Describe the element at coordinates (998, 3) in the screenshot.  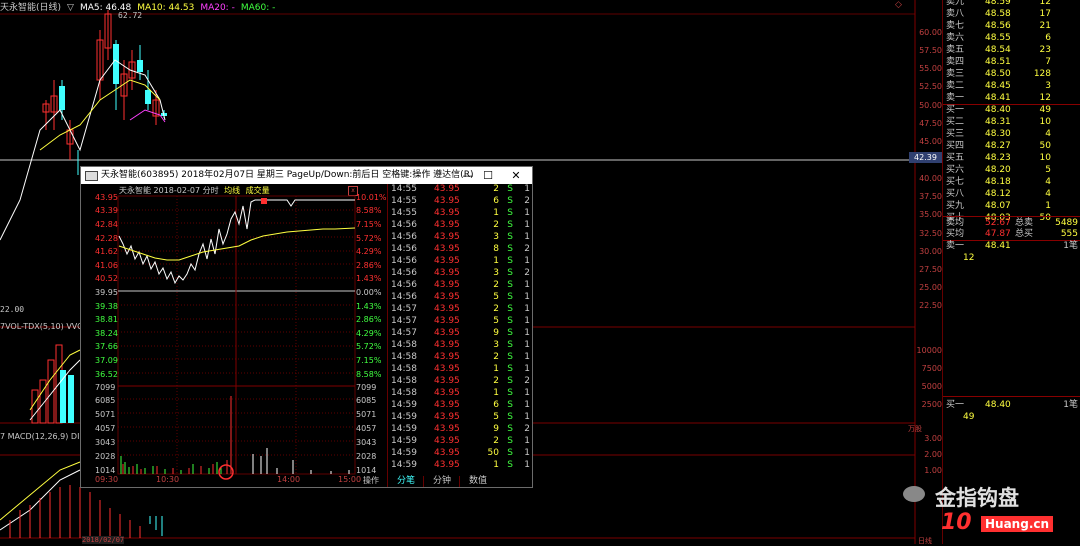
I see `ask-row: 卖九 48.59 12` at that location.